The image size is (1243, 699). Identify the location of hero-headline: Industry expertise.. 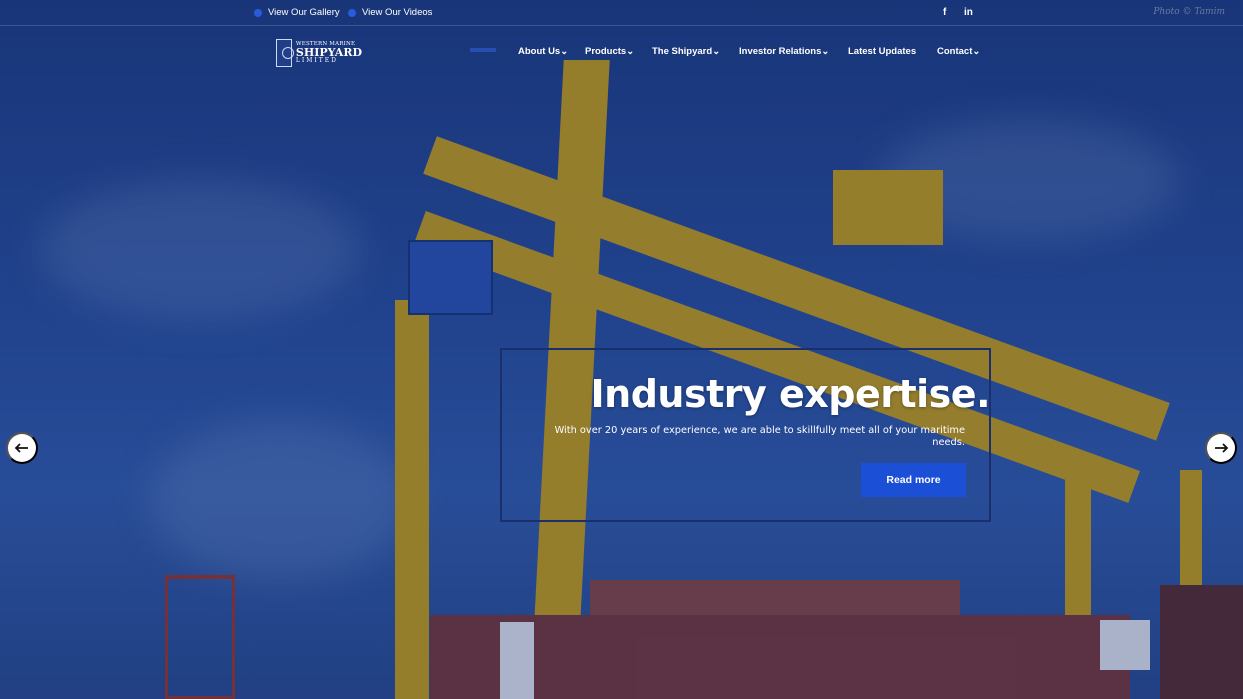
(790, 394).